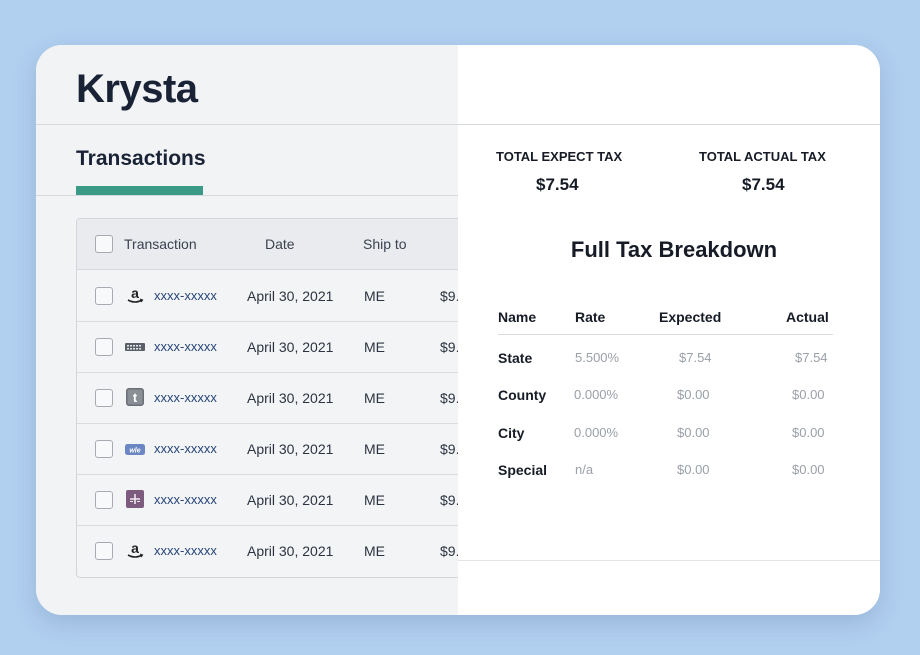 The height and width of the screenshot is (655, 920). I want to click on breakdown-row-rate: 5.500%, so click(597, 357).